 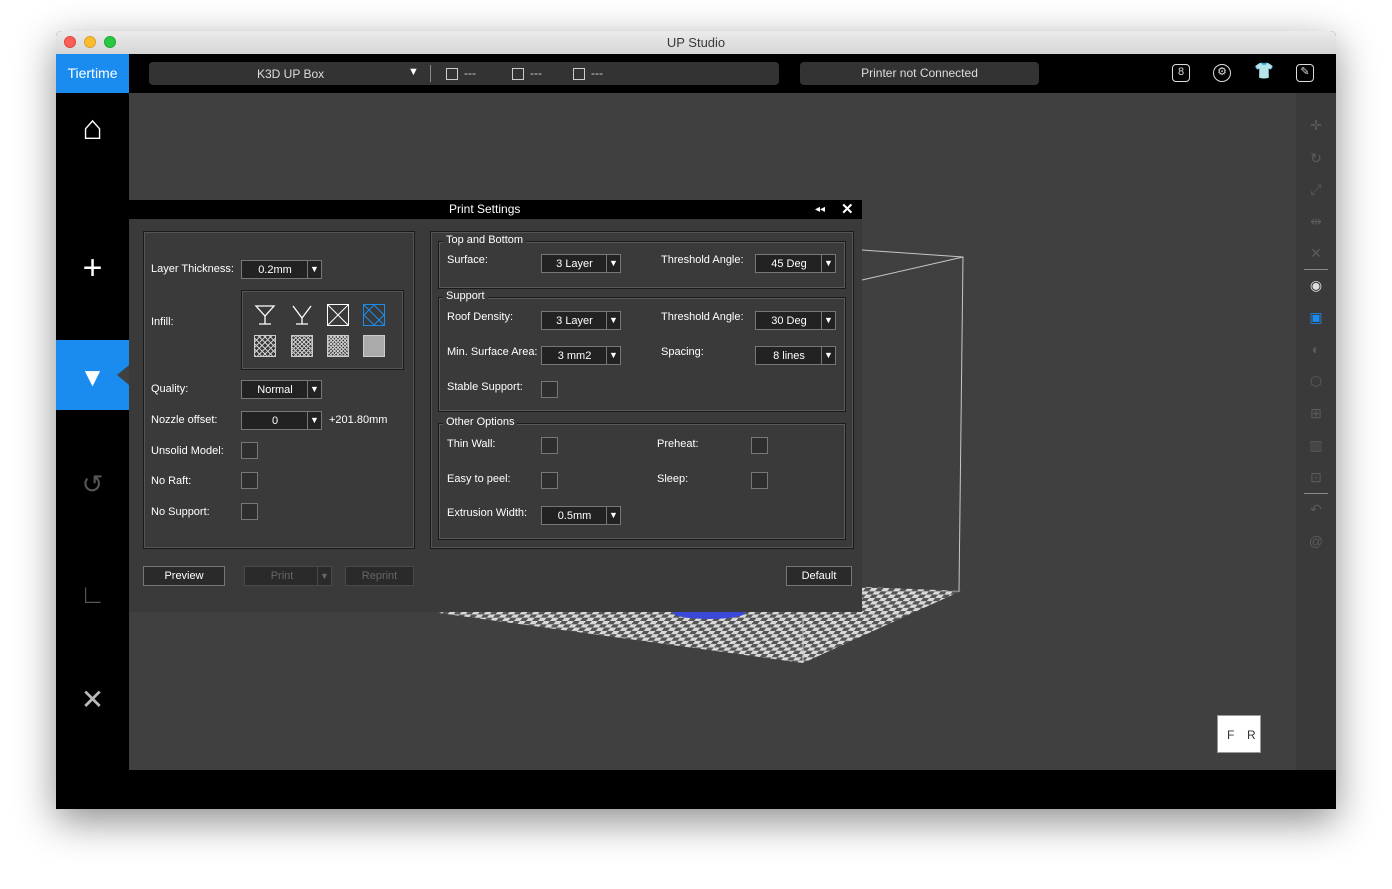 I want to click on printer-dropdown-icon: ▼, so click(x=413, y=72).